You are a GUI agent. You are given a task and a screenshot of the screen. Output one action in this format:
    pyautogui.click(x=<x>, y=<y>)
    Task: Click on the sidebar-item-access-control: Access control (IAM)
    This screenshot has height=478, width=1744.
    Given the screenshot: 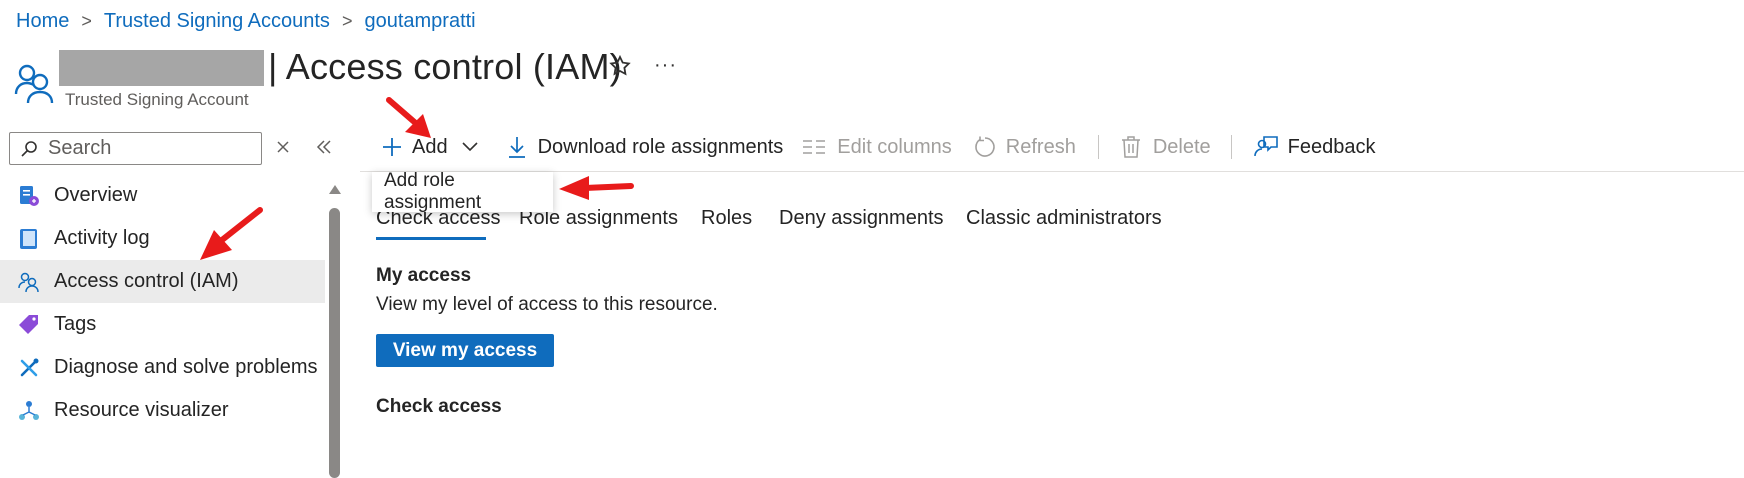 What is the action you would take?
    pyautogui.click(x=162, y=281)
    